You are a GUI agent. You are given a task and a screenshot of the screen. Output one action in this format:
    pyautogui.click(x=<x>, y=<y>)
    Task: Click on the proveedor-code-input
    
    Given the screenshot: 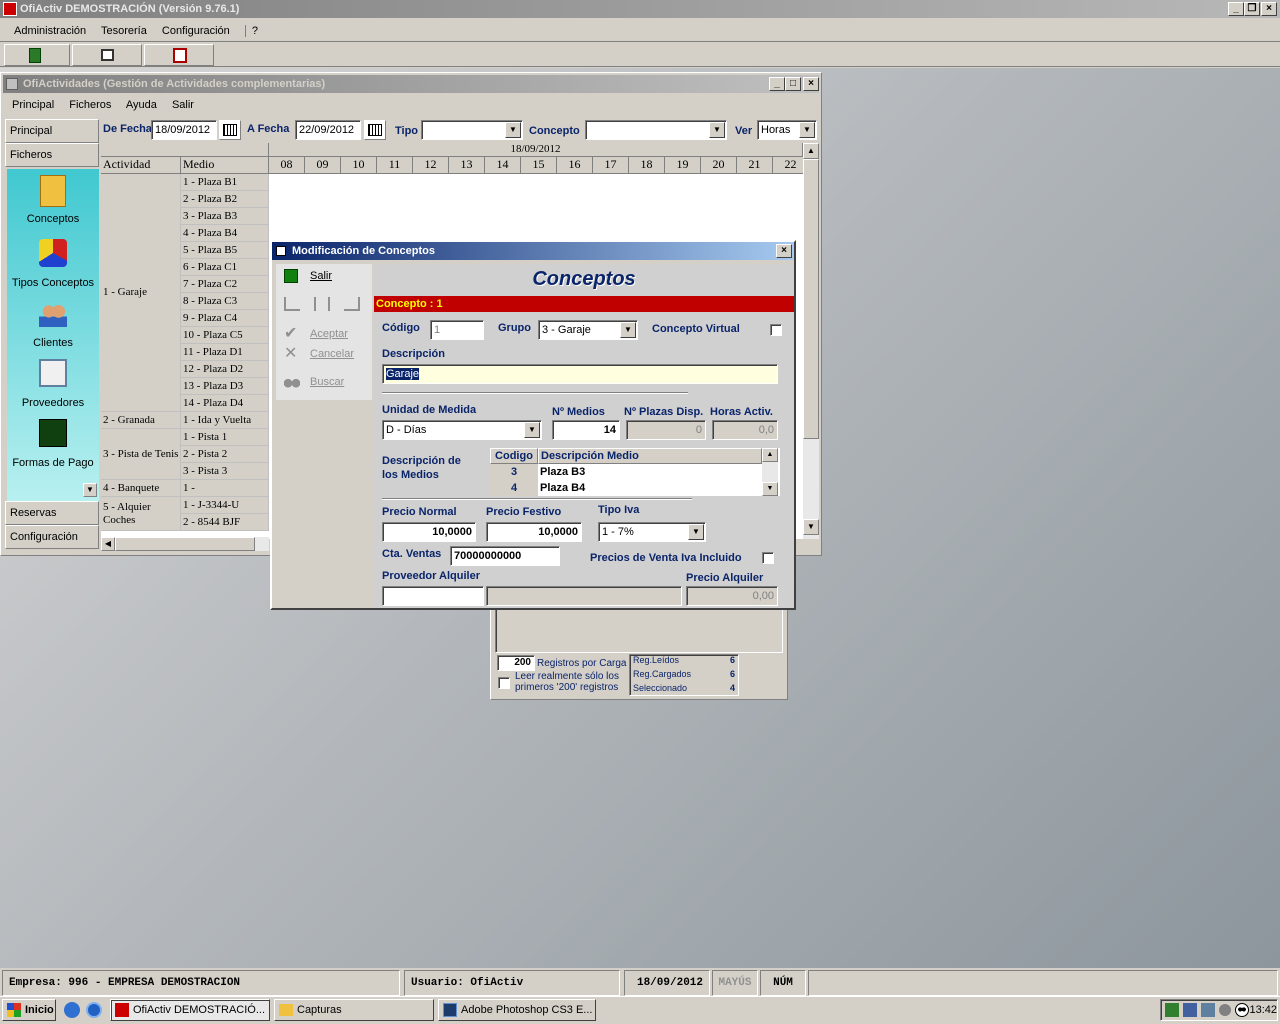 What is the action you would take?
    pyautogui.click(x=433, y=596)
    